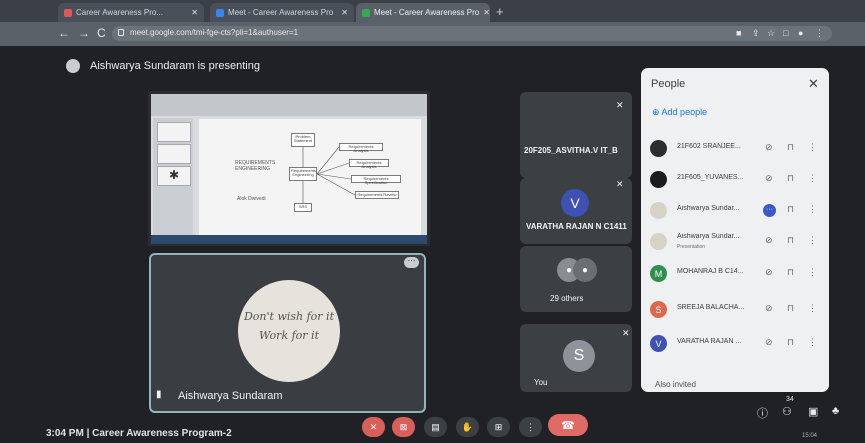 This screenshot has width=865, height=443. I want to click on participant-avatar: S, so click(658, 309).